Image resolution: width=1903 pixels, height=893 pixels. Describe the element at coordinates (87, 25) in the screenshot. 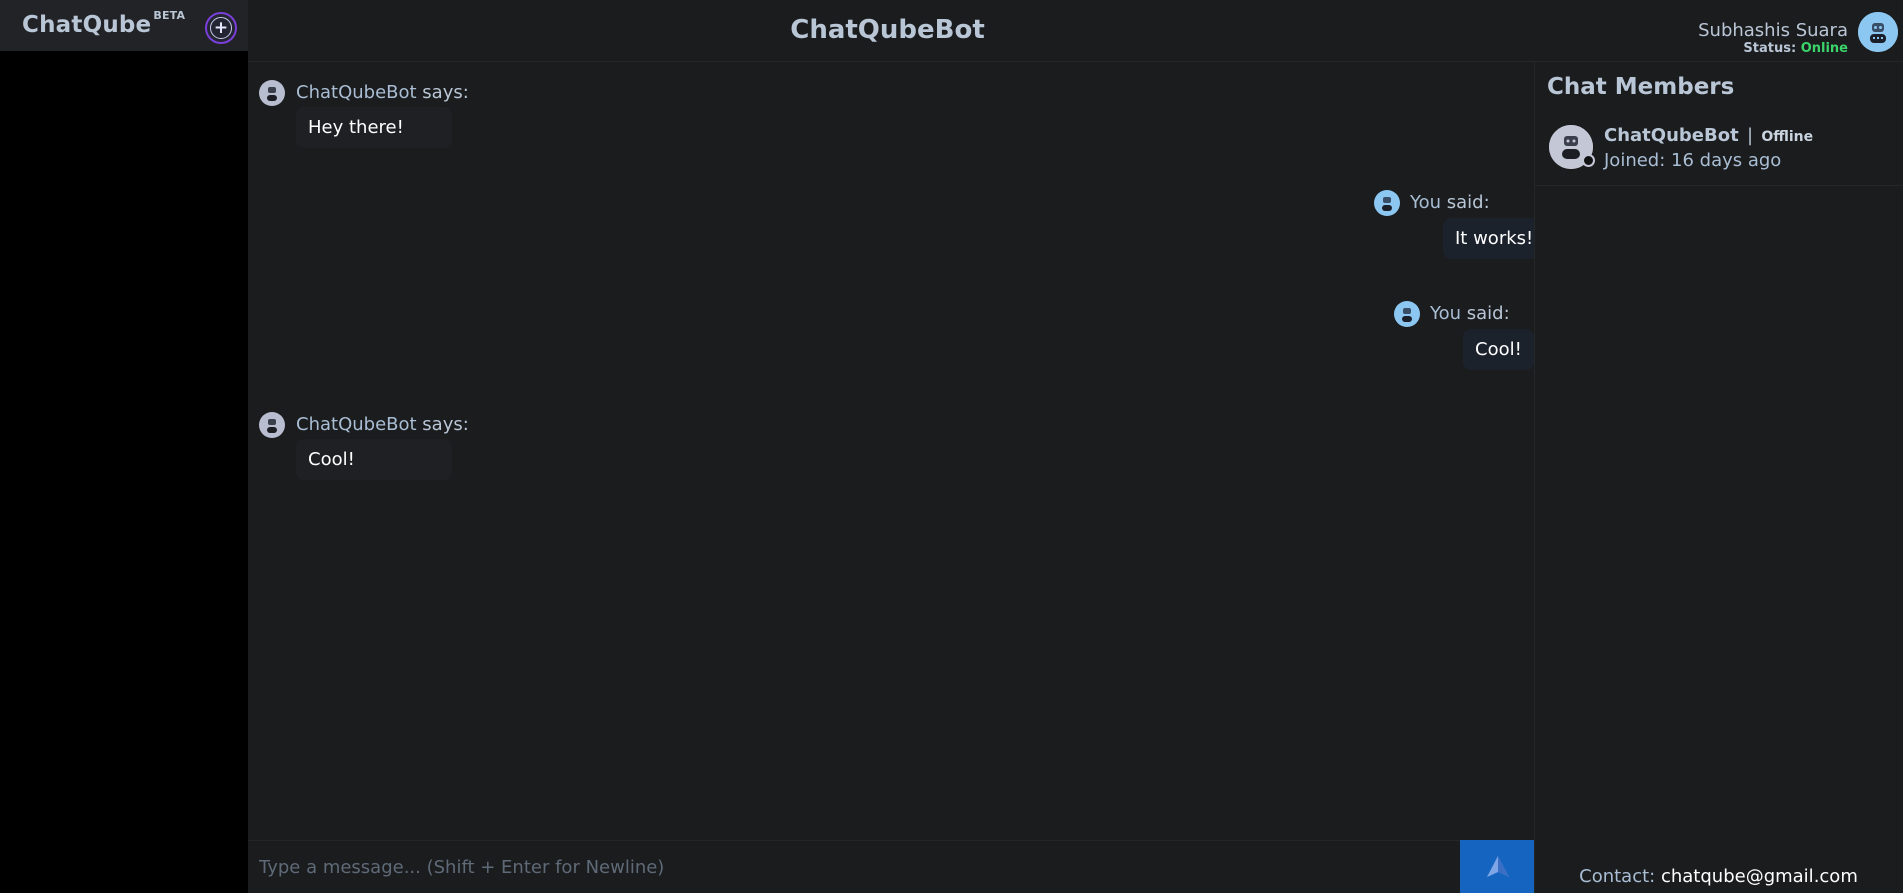

I see `brand-name: ChatQube` at that location.